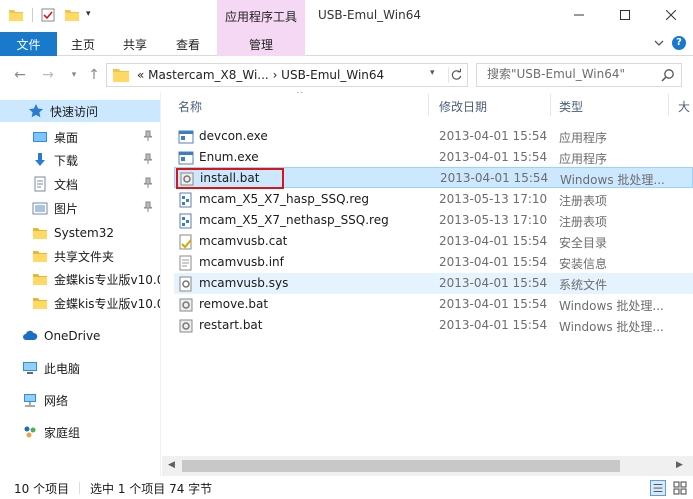  Describe the element at coordinates (659, 43) in the screenshot. I see `chevron-down-icon` at that location.